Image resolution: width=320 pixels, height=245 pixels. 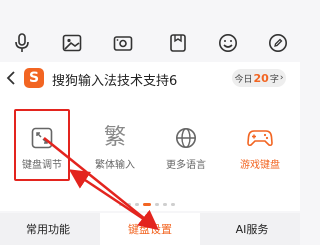 What do you see at coordinates (260, 138) in the screenshot?
I see `gamepad-icon` at bounding box center [260, 138].